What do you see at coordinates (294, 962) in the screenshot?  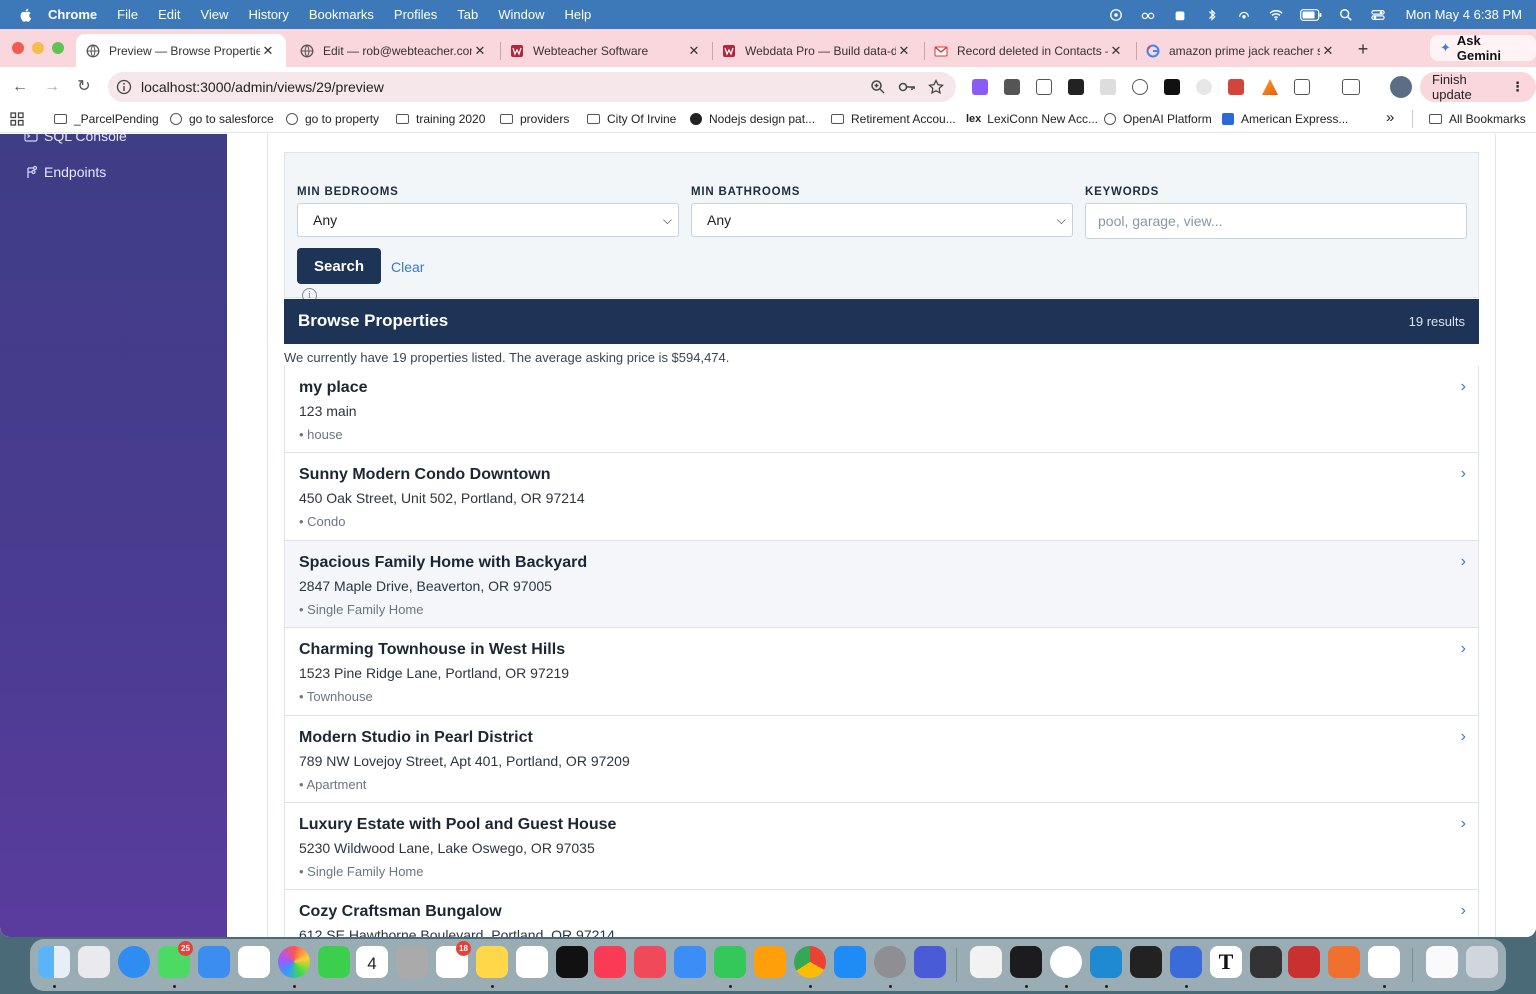 I see `photos-icon` at bounding box center [294, 962].